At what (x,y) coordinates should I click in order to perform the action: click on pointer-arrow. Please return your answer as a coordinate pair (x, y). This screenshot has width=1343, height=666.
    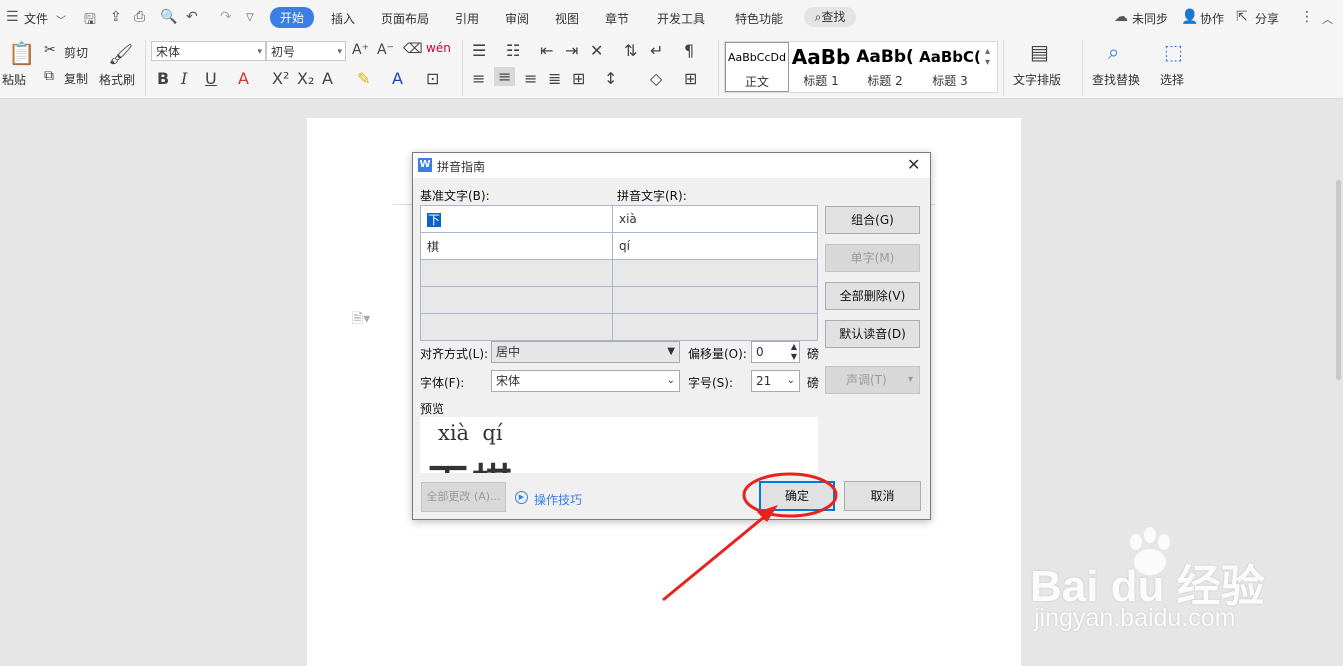
    Looking at the image, I should click on (716, 556).